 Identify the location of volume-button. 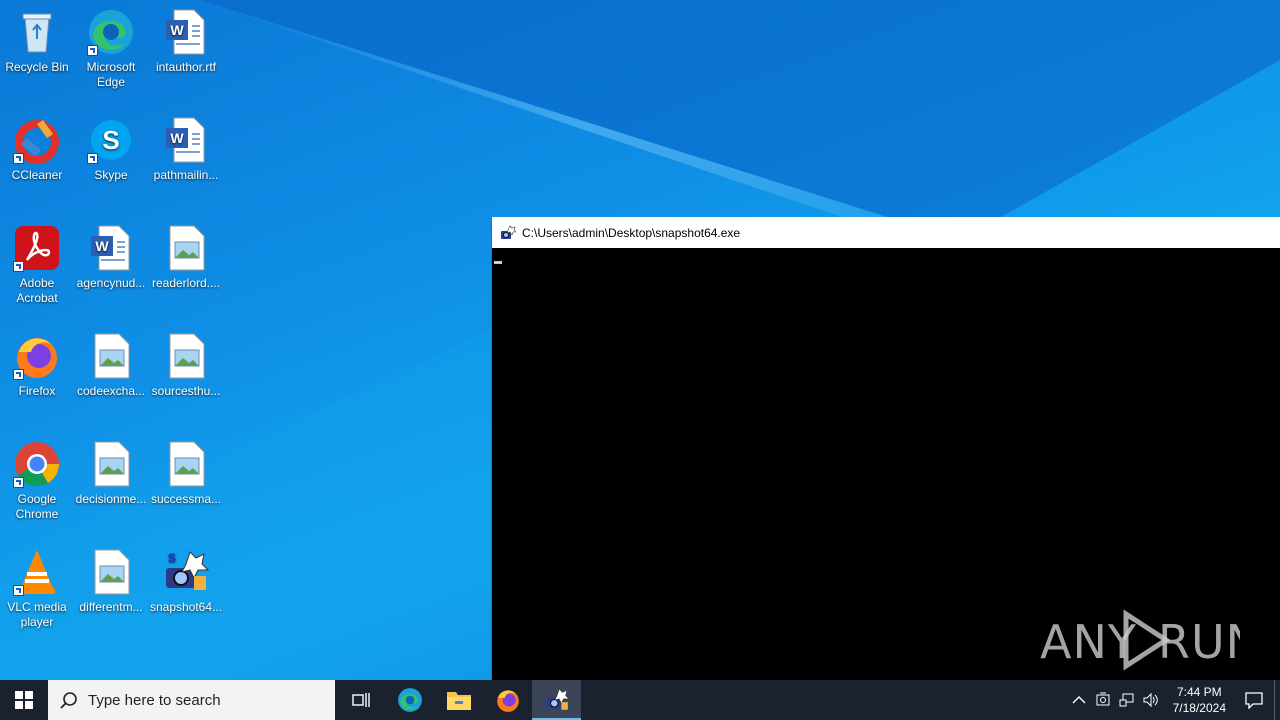
(1151, 700).